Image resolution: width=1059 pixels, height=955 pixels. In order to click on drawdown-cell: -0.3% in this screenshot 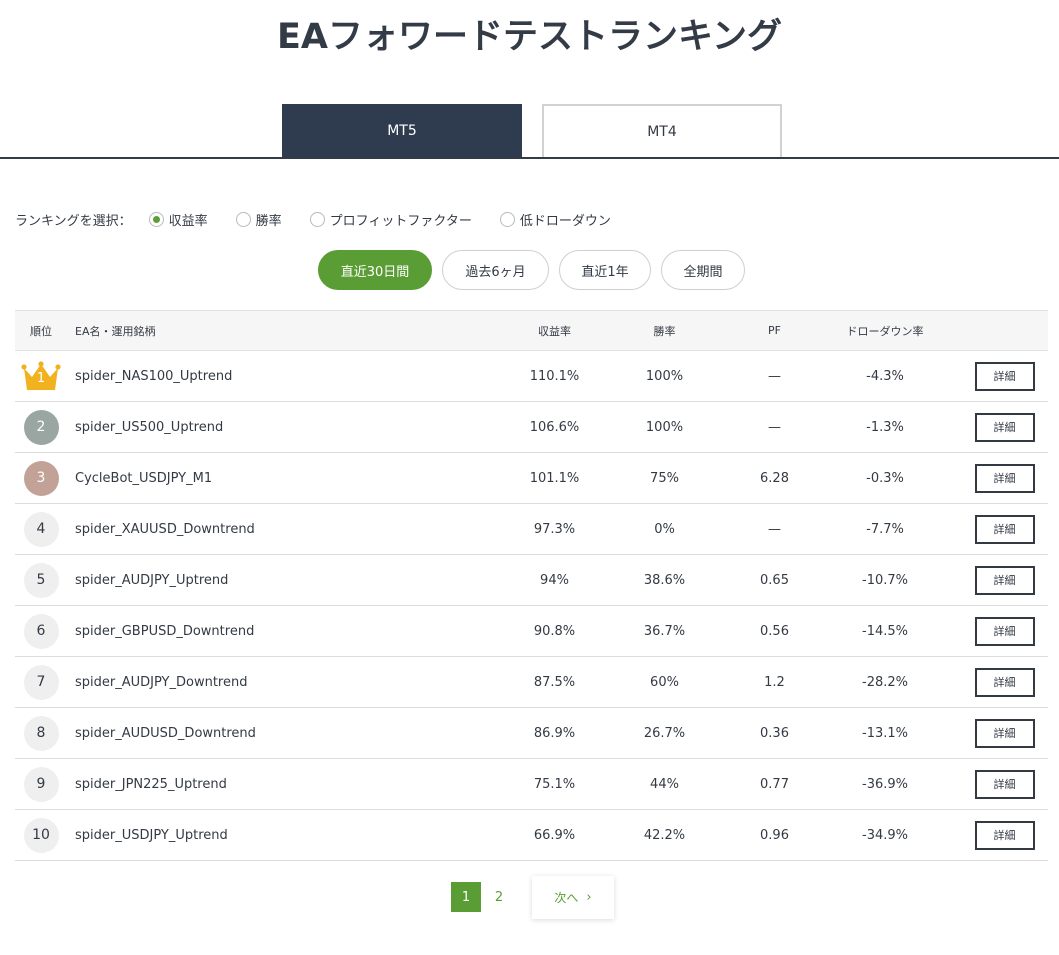, I will do `click(885, 478)`.